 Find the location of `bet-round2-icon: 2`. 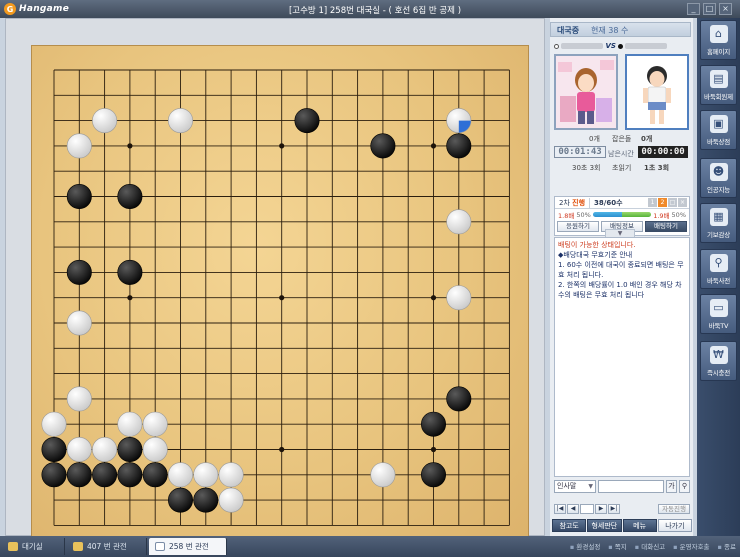

bet-round2-icon: 2 is located at coordinates (662, 202).